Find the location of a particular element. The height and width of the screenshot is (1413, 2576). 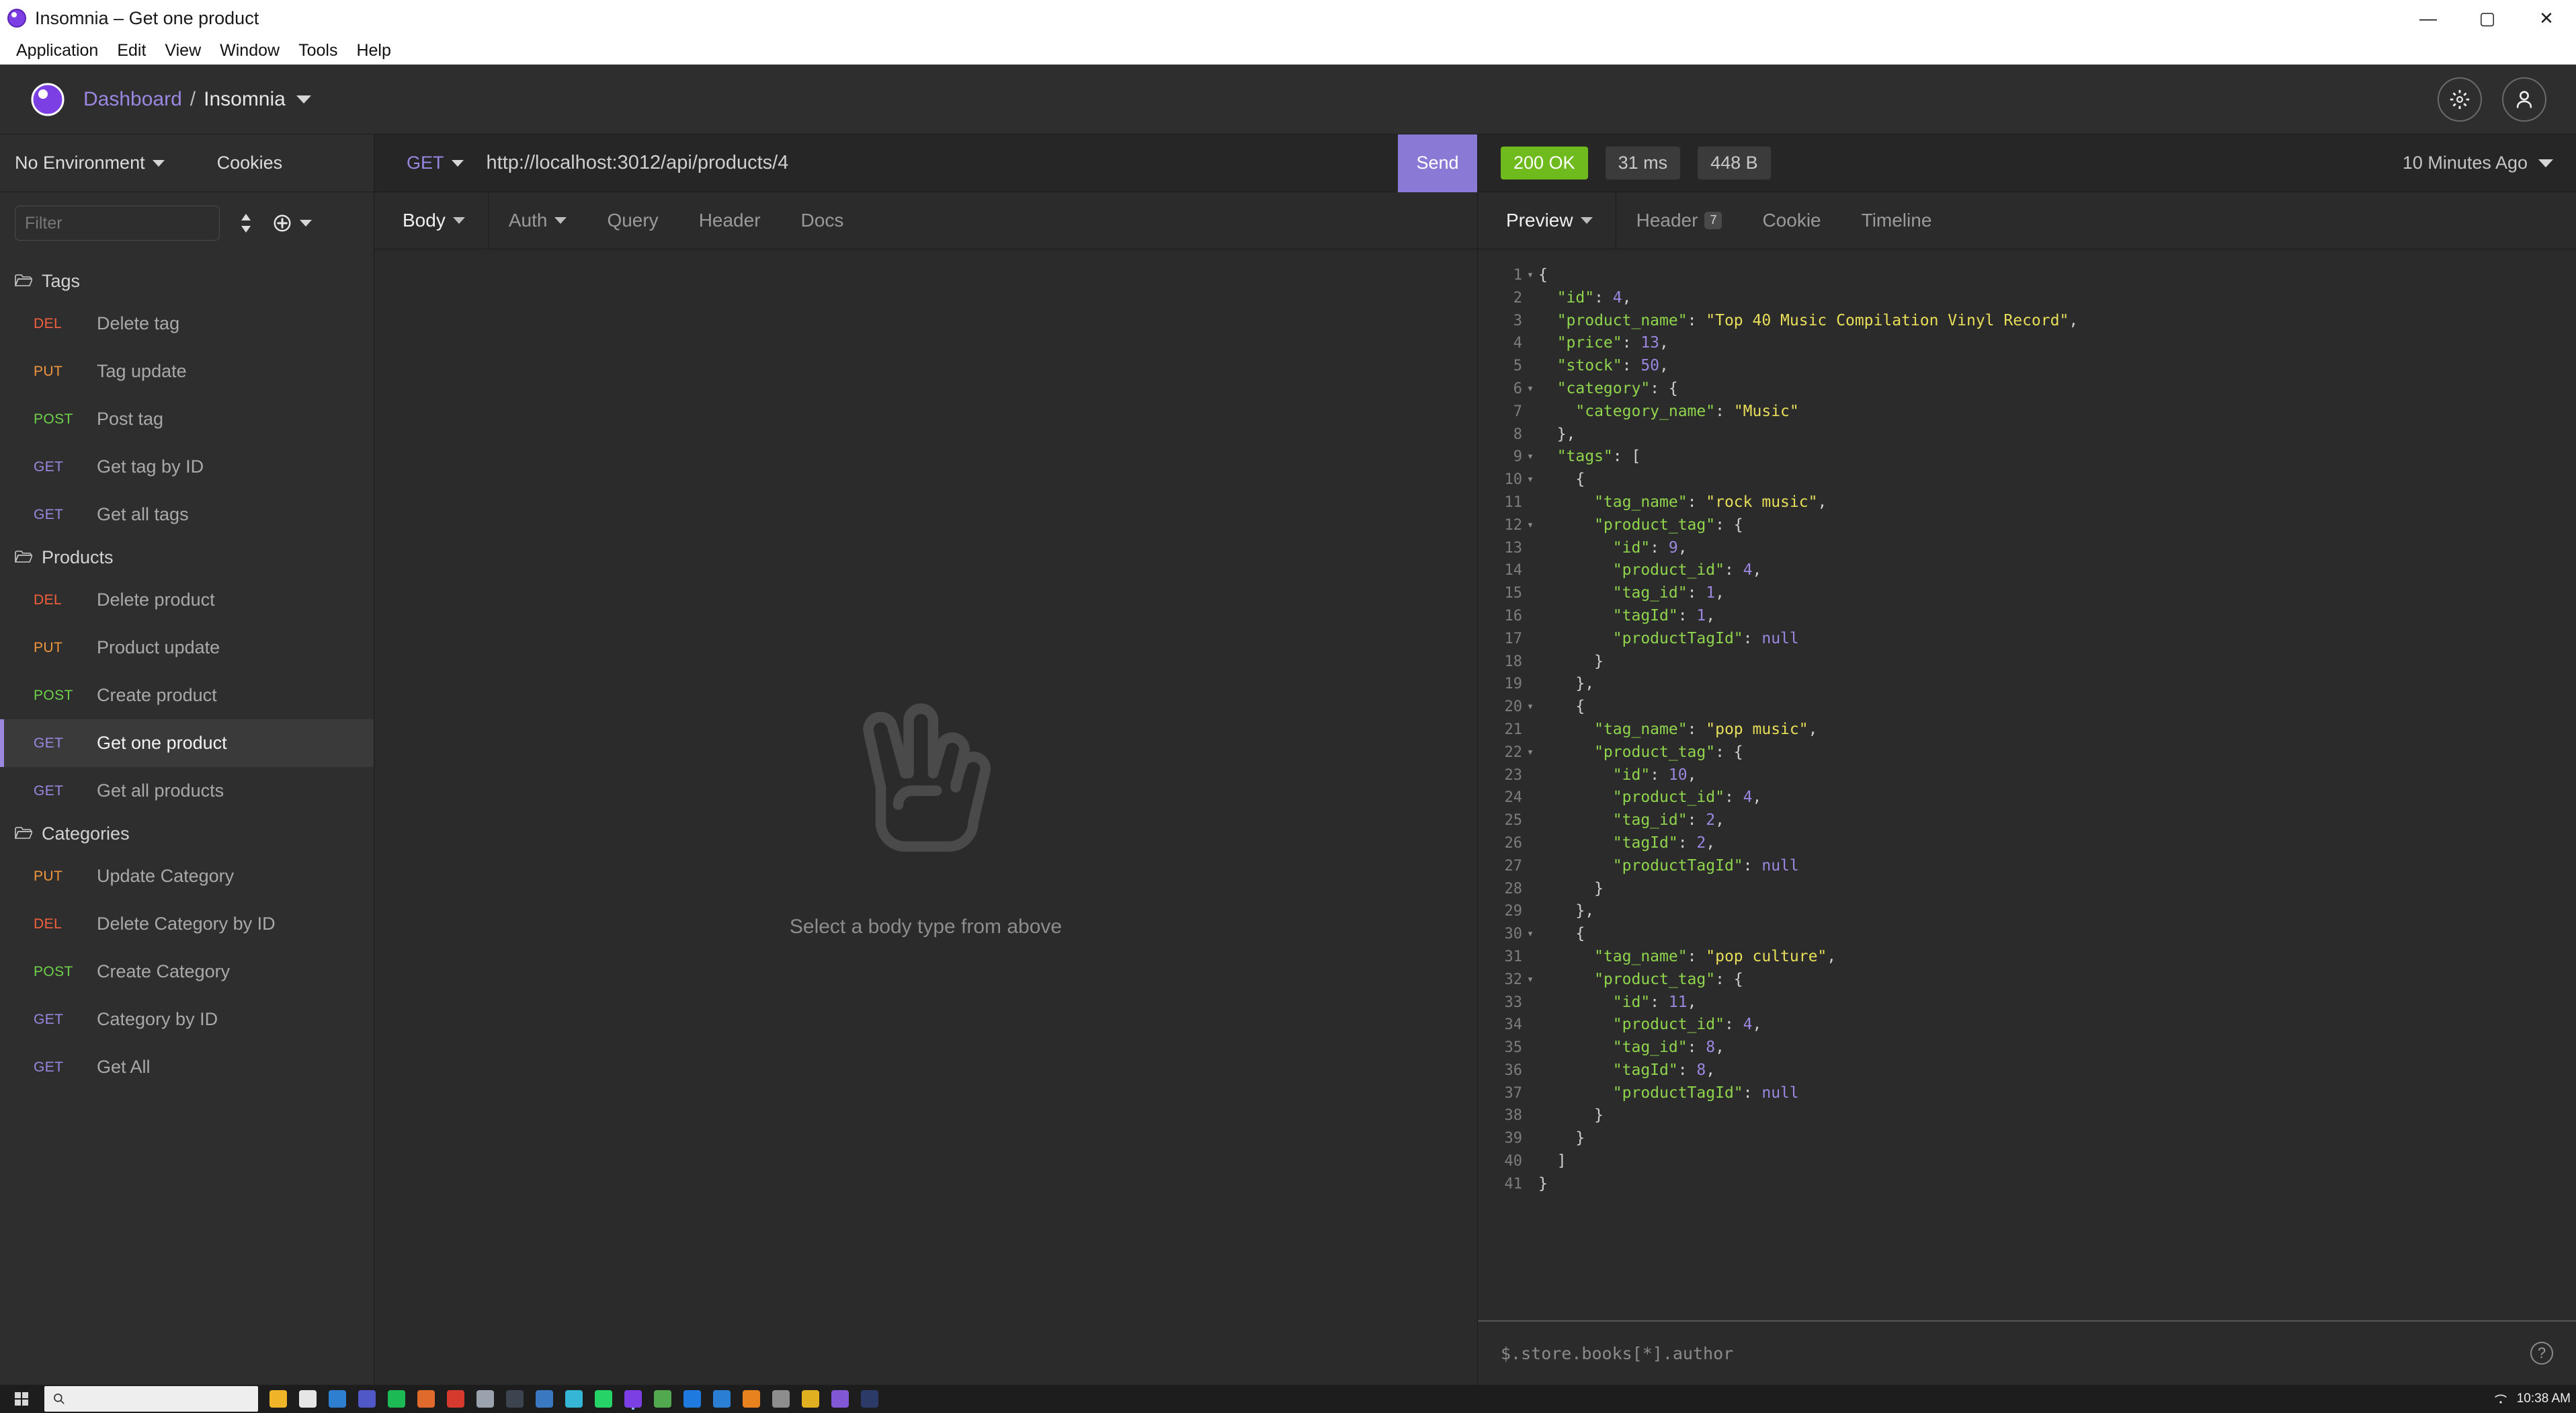

taskbar-icon-glyph is located at coordinates (426, 1399).